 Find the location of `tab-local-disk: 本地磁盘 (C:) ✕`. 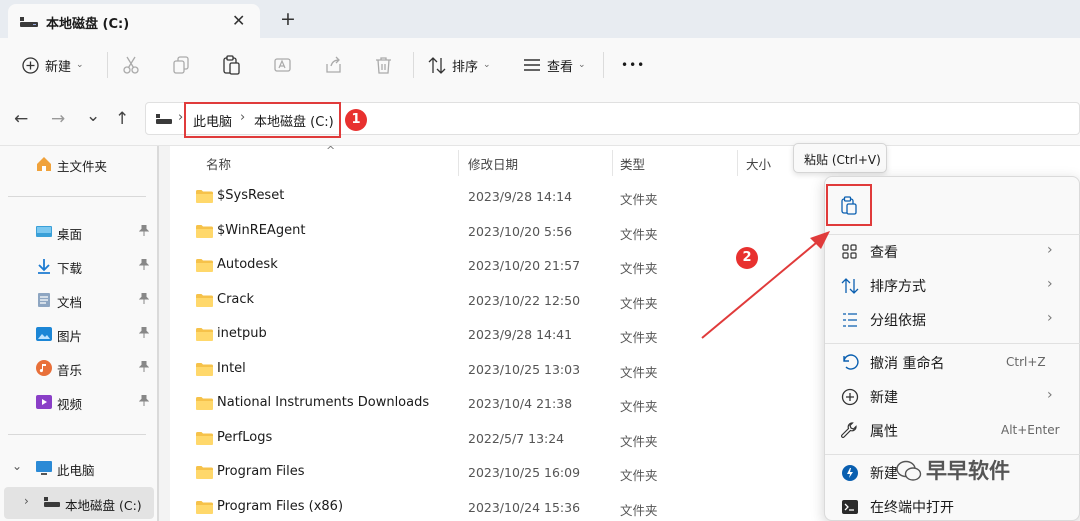

tab-local-disk: 本地磁盘 (C:) ✕ is located at coordinates (134, 21).